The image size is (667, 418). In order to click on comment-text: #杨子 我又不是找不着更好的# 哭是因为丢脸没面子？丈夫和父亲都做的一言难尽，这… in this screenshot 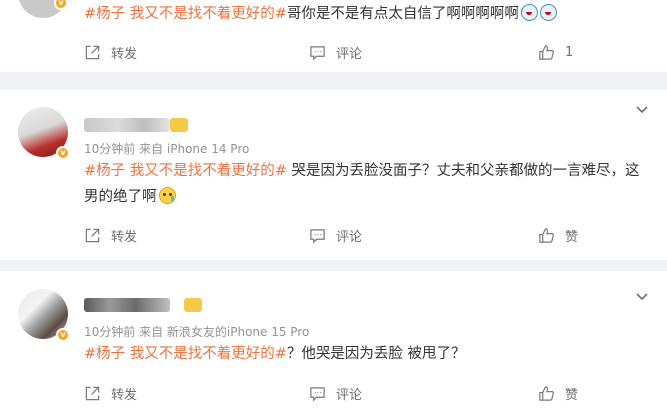, I will do `click(364, 184)`.